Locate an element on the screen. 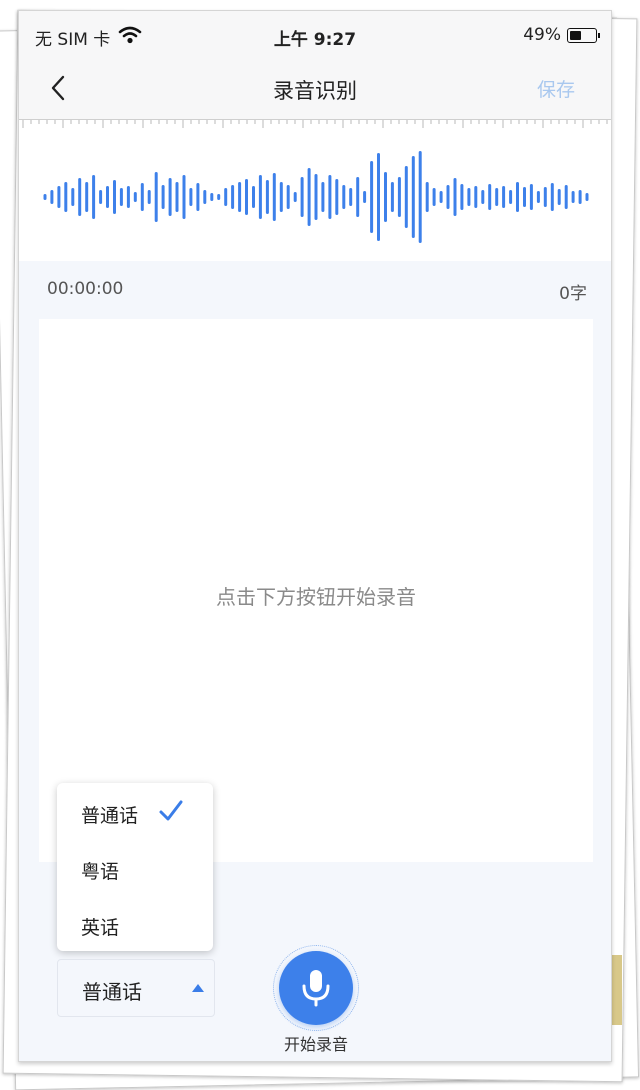 This screenshot has width=640, height=1090. battery-icon is located at coordinates (583, 35).